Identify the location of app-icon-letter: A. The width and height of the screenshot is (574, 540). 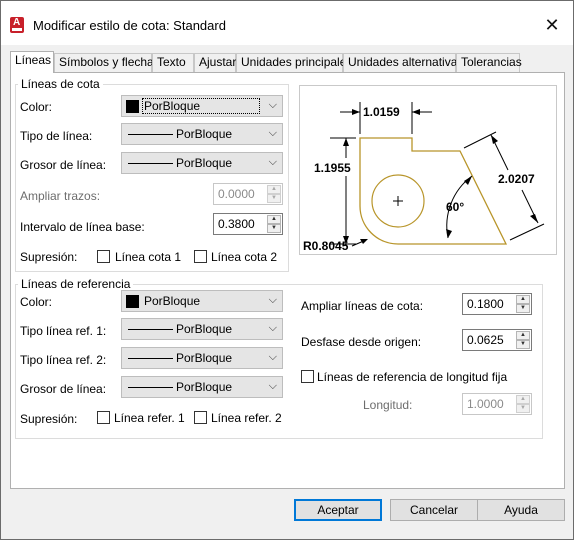
(17, 22).